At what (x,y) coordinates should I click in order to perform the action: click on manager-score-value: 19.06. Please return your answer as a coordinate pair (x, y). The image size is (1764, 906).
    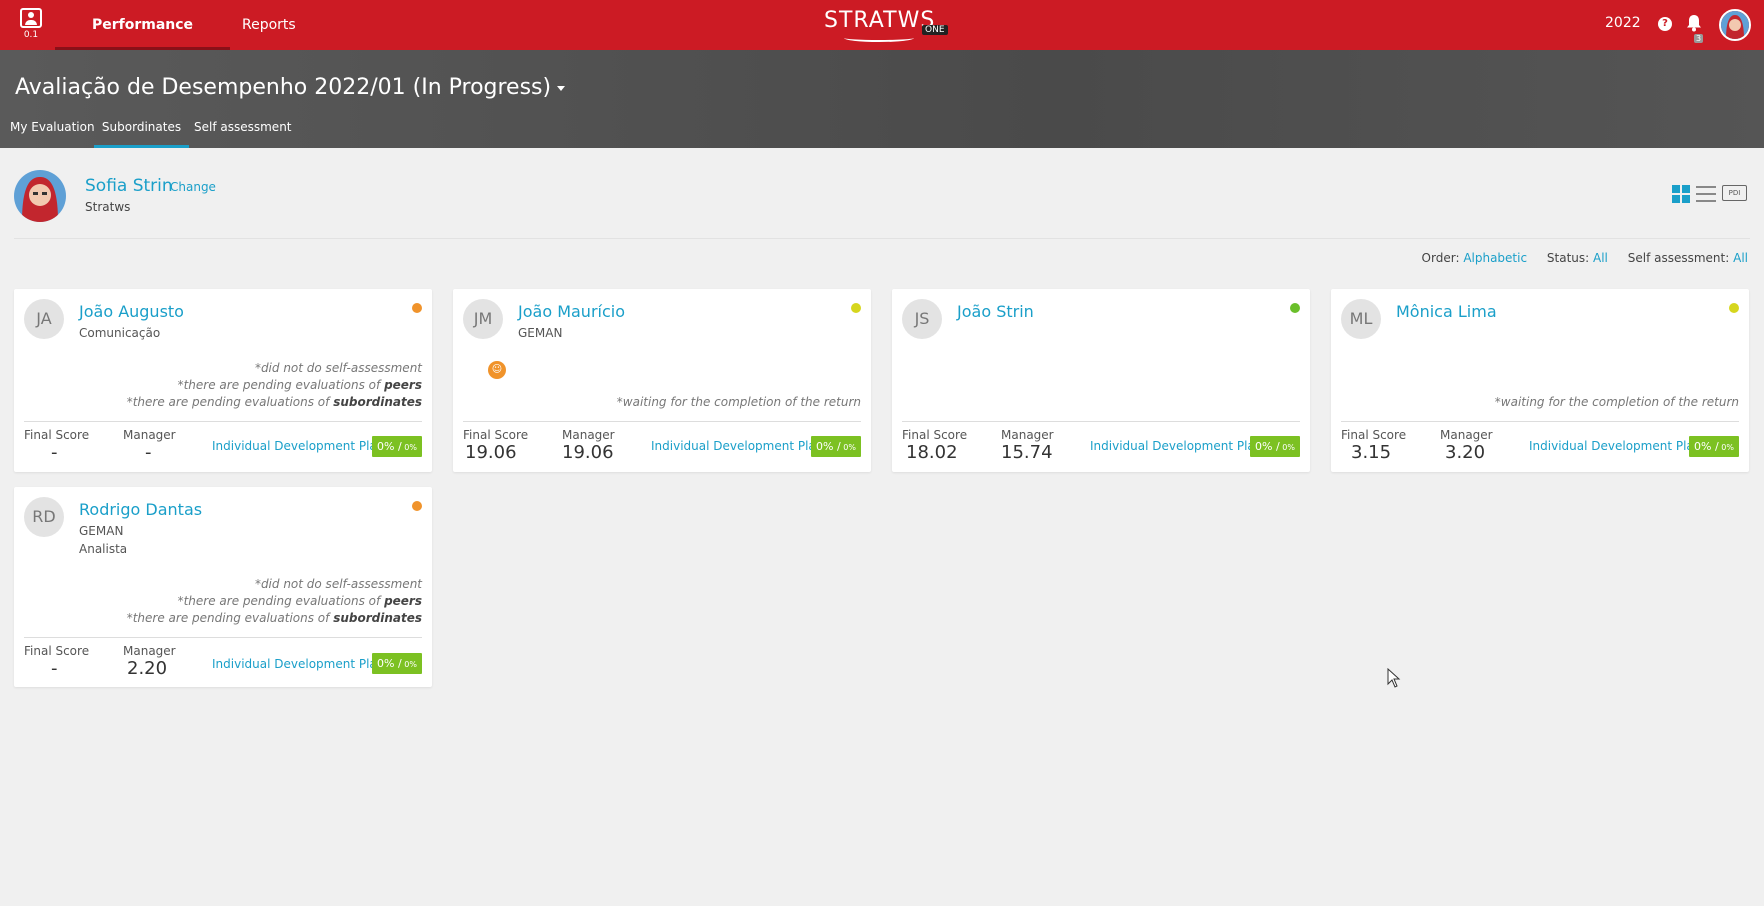
    Looking at the image, I should click on (588, 452).